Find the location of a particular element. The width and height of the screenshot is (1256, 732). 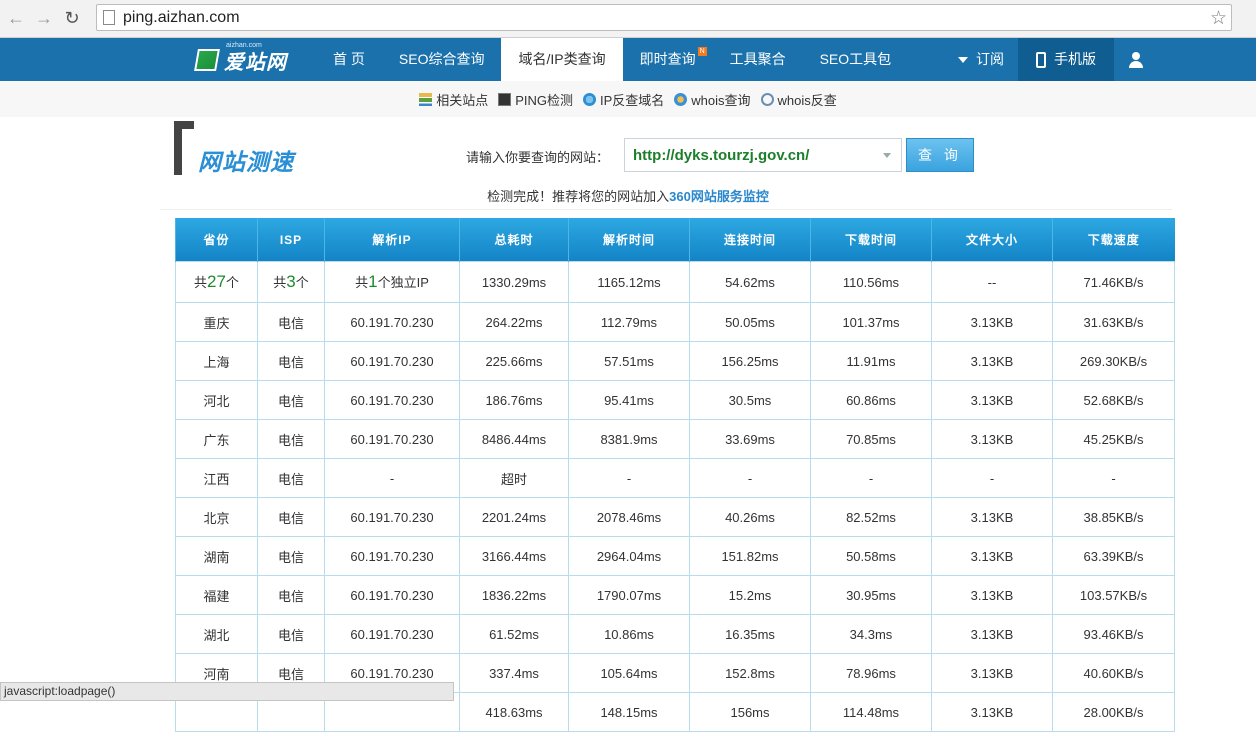

nav-item-1: SEO综合查询 is located at coordinates (442, 59).